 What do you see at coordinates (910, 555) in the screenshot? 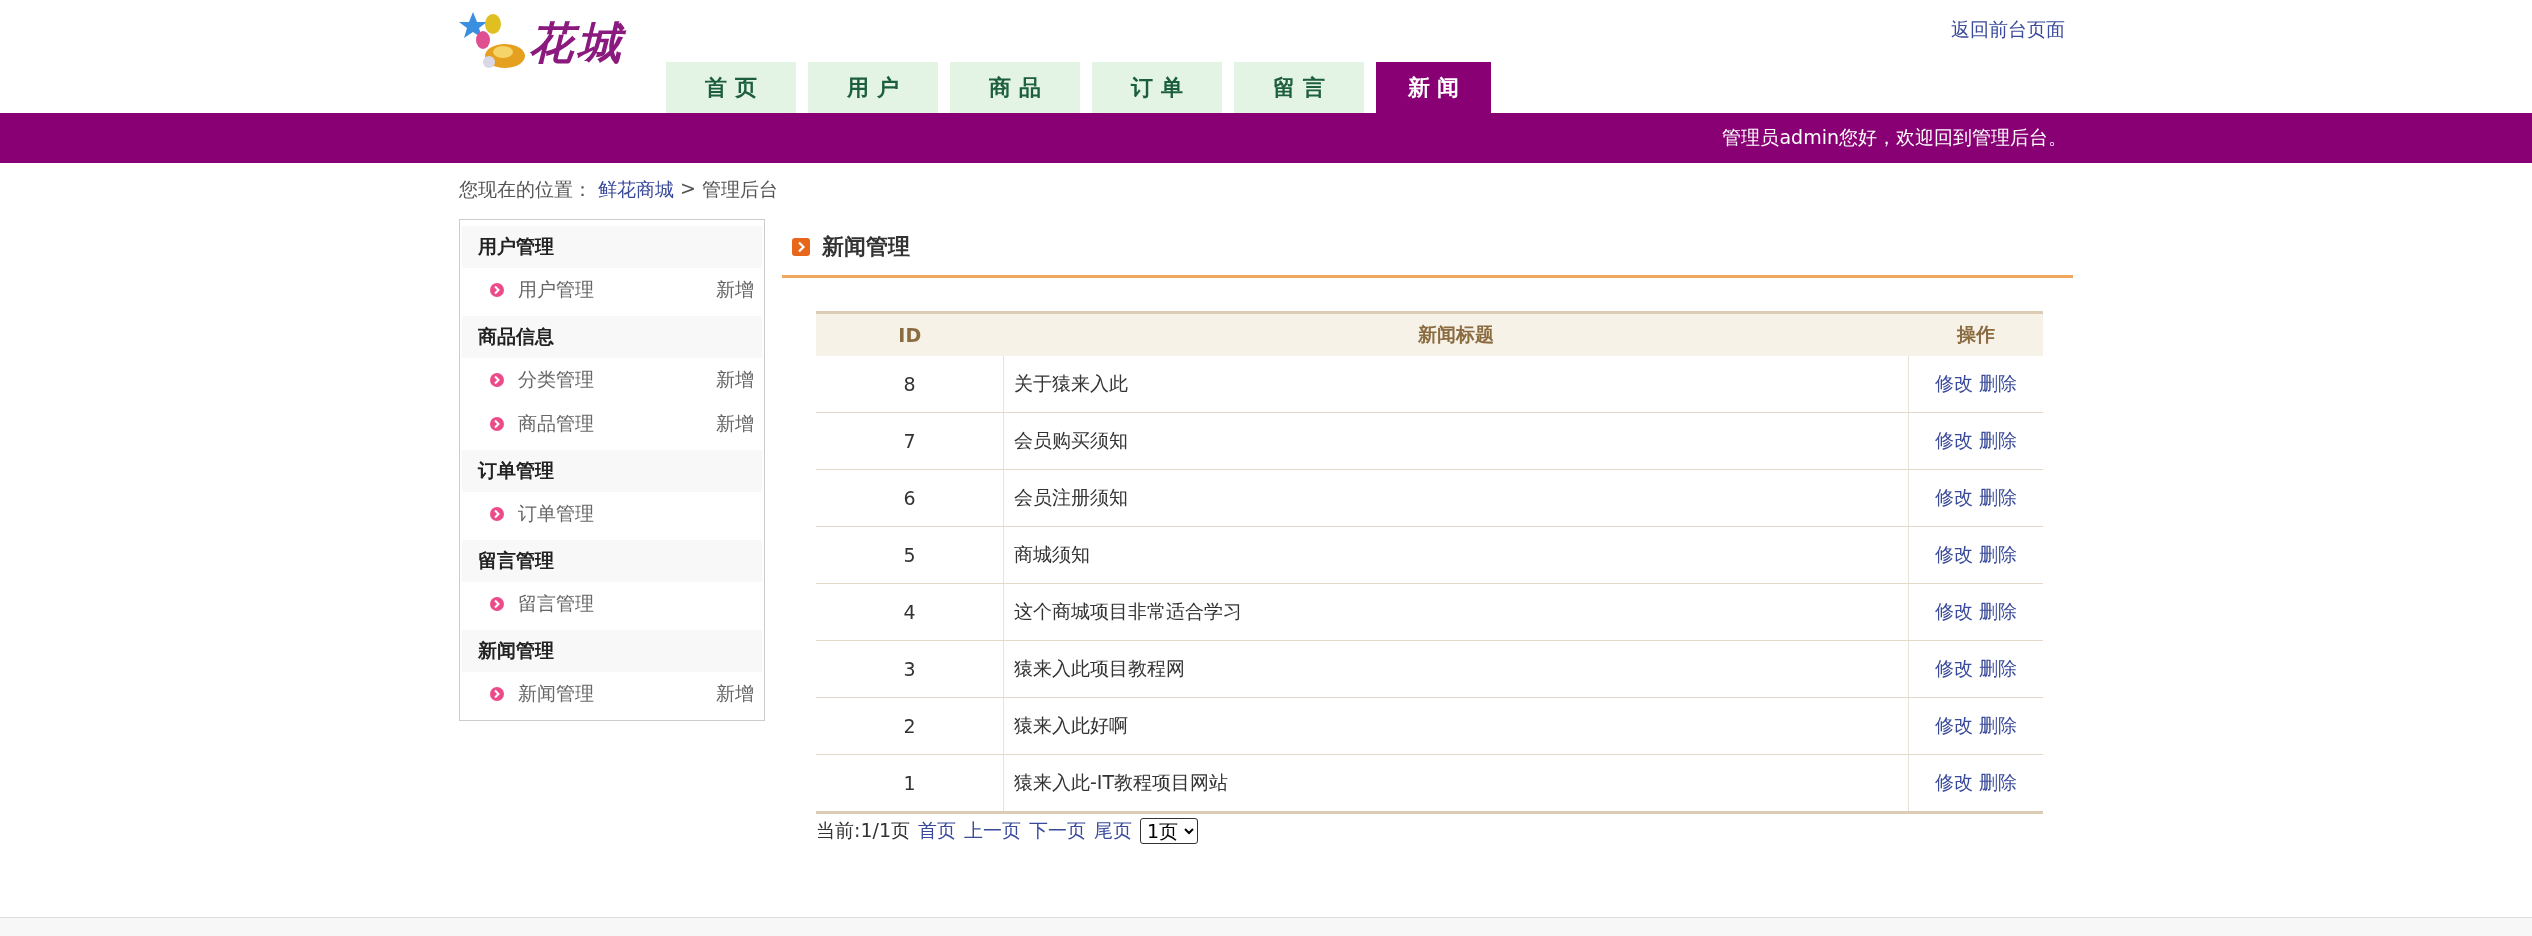
I see `table-cell: 5` at bounding box center [910, 555].